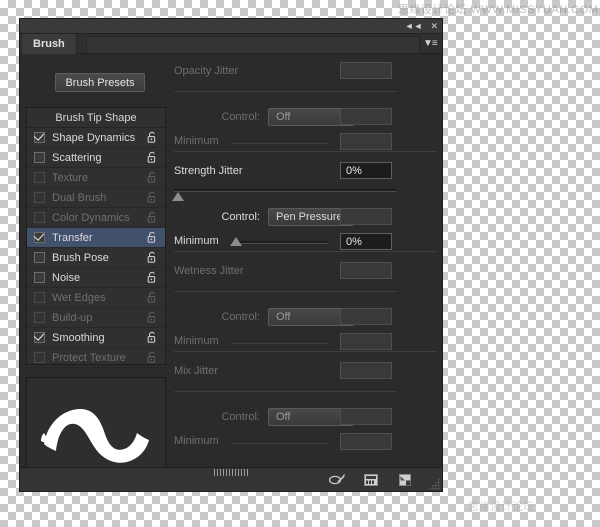 Image resolution: width=600 pixels, height=527 pixels. I want to click on panel-resize-grip, so click(231, 472).